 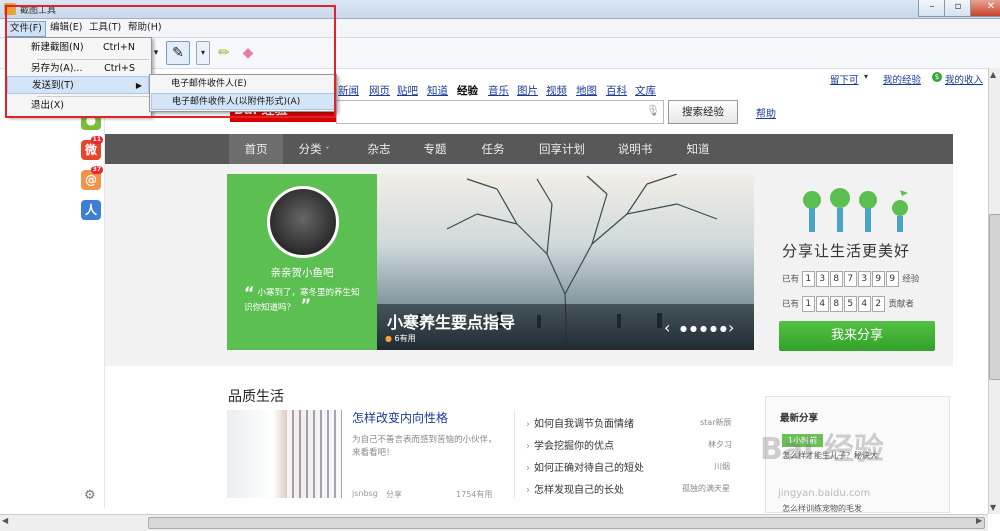 What do you see at coordinates (437, 90) in the screenshot?
I see `nav-zhidao: 知道` at bounding box center [437, 90].